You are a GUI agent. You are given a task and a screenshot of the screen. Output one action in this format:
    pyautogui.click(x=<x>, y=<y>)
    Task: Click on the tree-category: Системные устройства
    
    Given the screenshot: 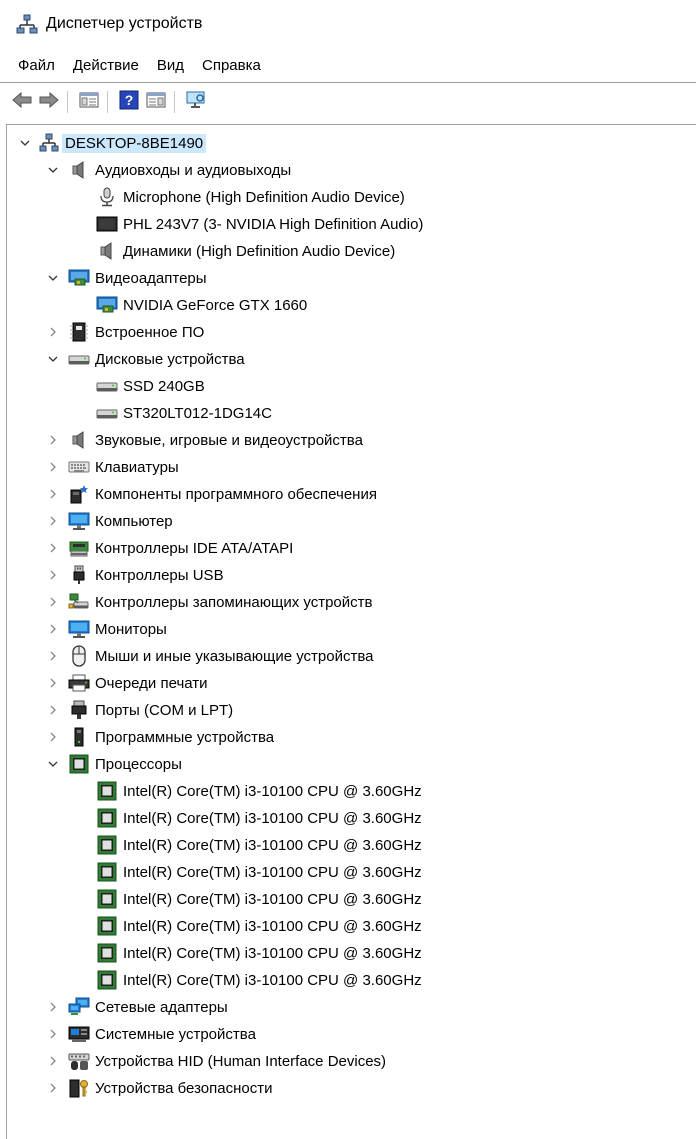 What is the action you would take?
    pyautogui.click(x=161, y=1034)
    